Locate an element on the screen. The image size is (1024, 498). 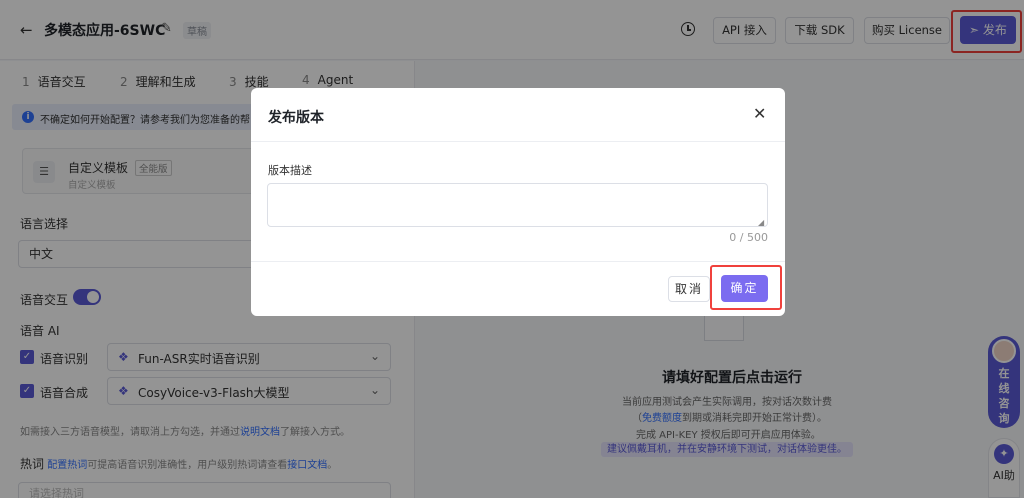
dialog-title: 发布版本 is located at coordinates (296, 118).